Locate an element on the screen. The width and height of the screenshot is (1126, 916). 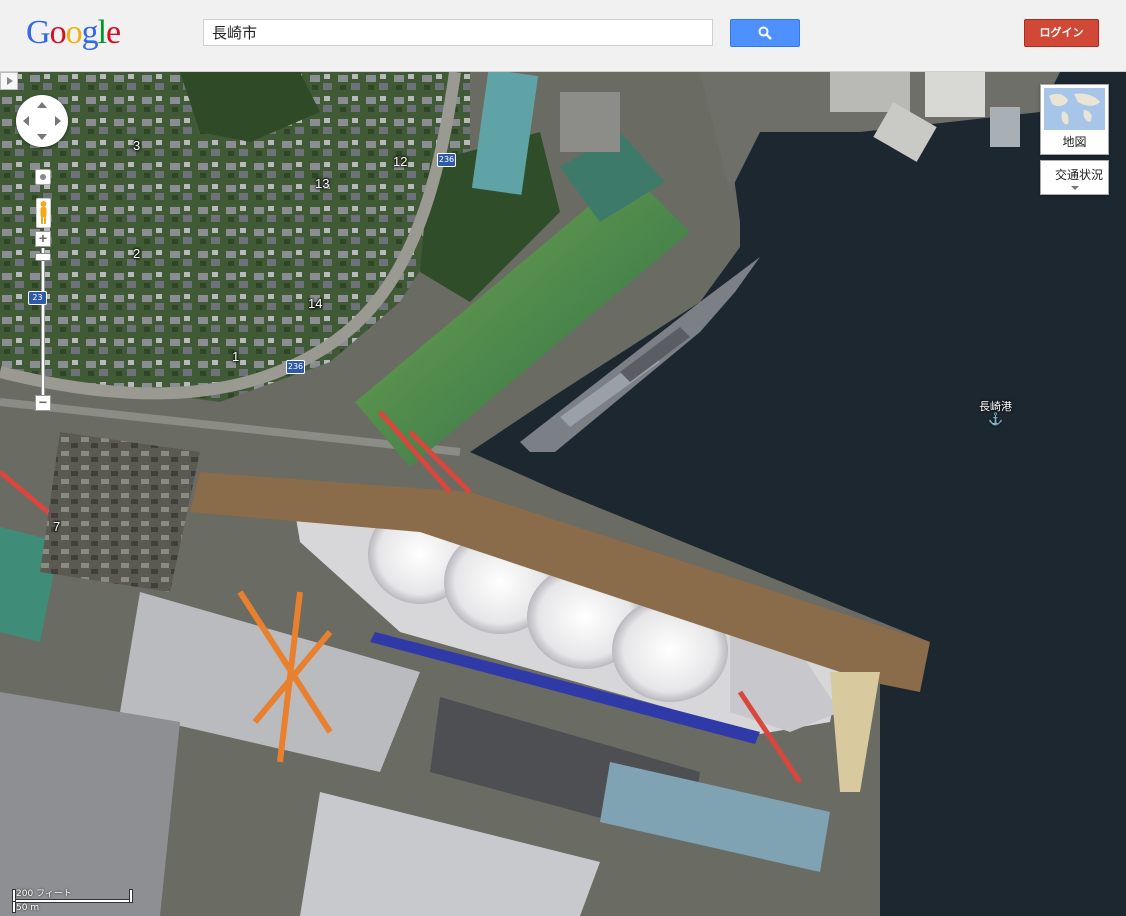
pegman-icon is located at coordinates (43, 213).